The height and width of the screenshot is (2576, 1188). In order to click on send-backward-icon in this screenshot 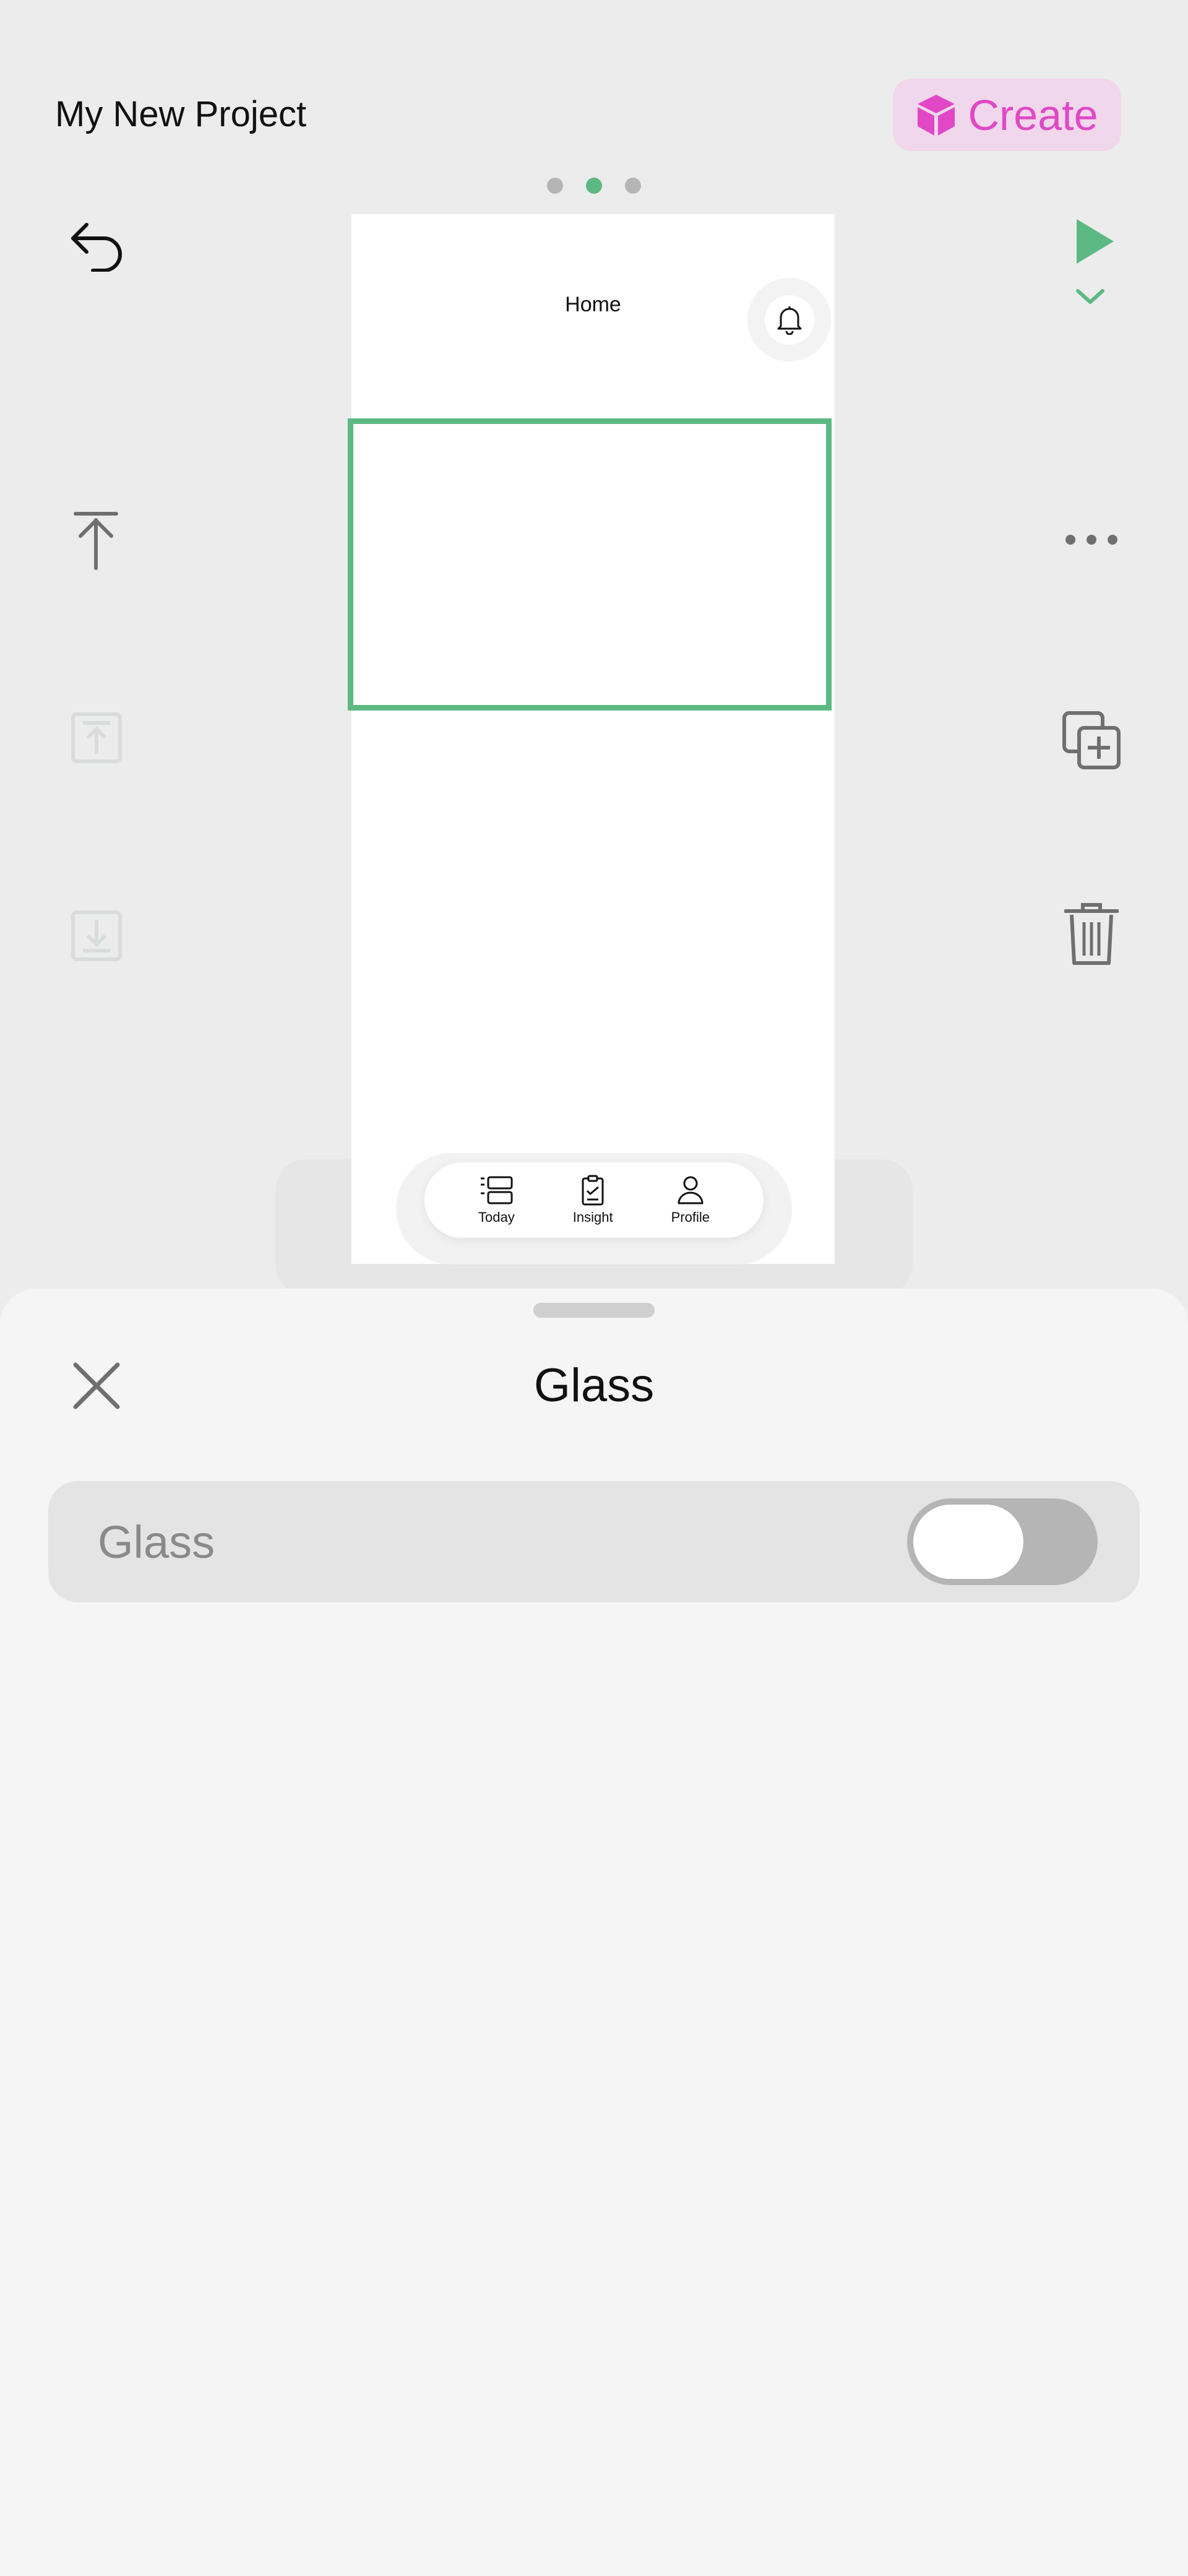, I will do `click(97, 936)`.